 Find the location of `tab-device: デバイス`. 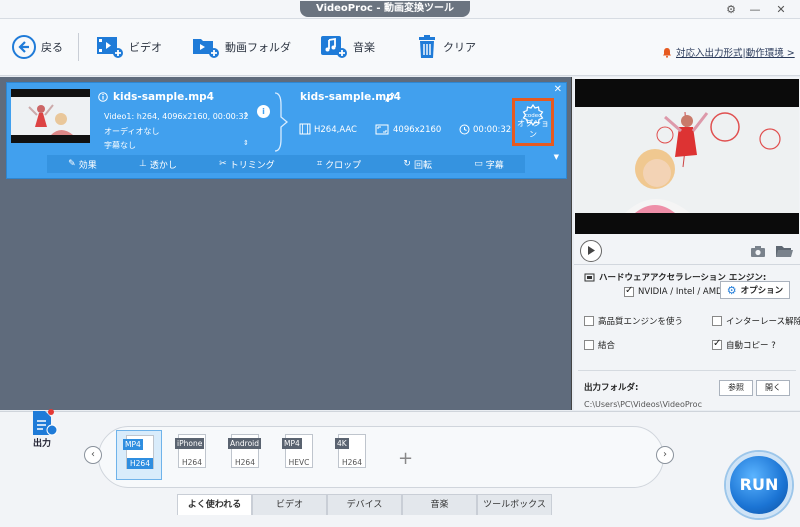

tab-device: デバイス is located at coordinates (364, 504).